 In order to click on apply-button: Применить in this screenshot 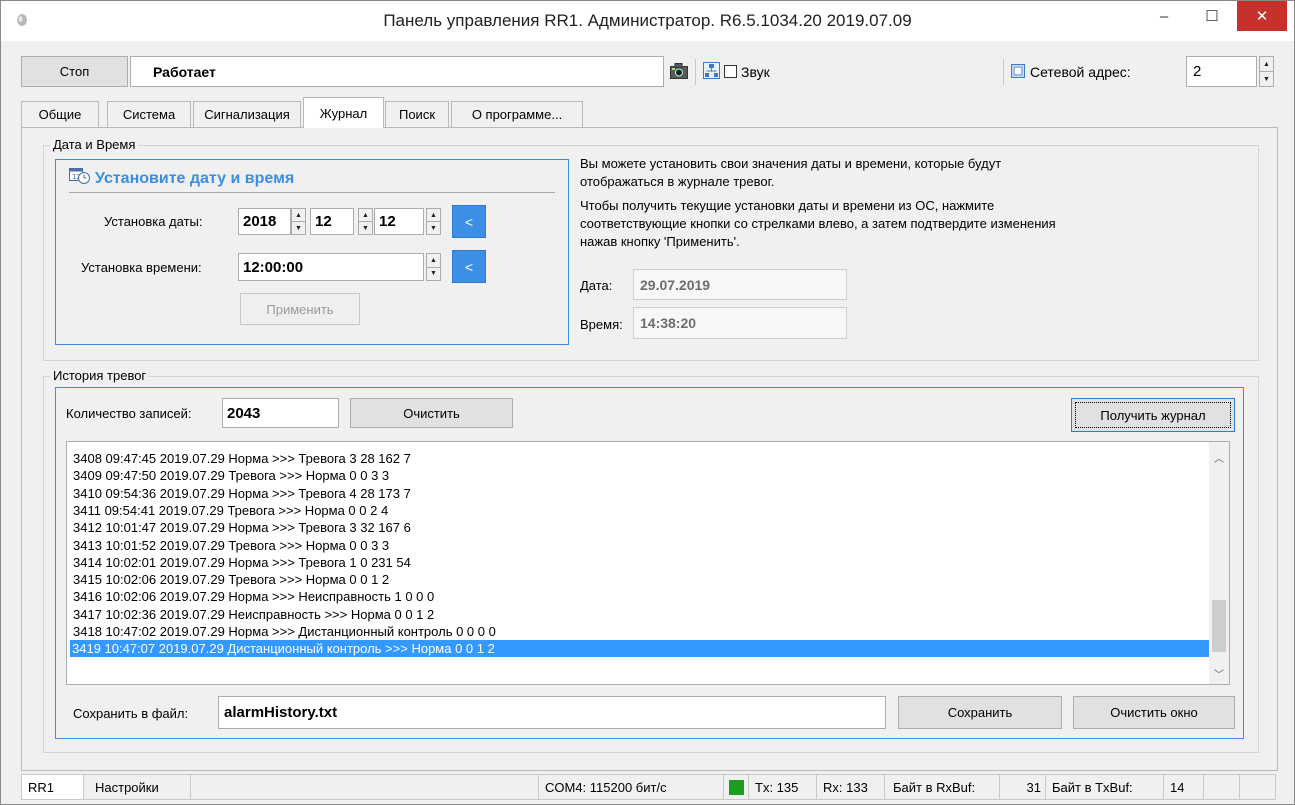, I will do `click(300, 309)`.